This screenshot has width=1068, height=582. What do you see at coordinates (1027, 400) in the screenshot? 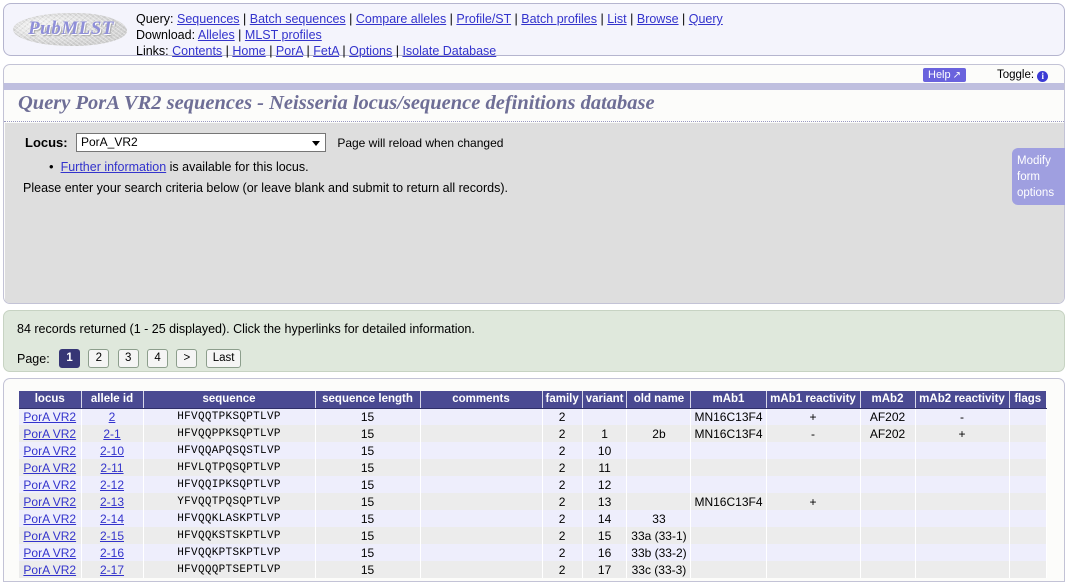
I see `column-header-flags: flags` at bounding box center [1027, 400].